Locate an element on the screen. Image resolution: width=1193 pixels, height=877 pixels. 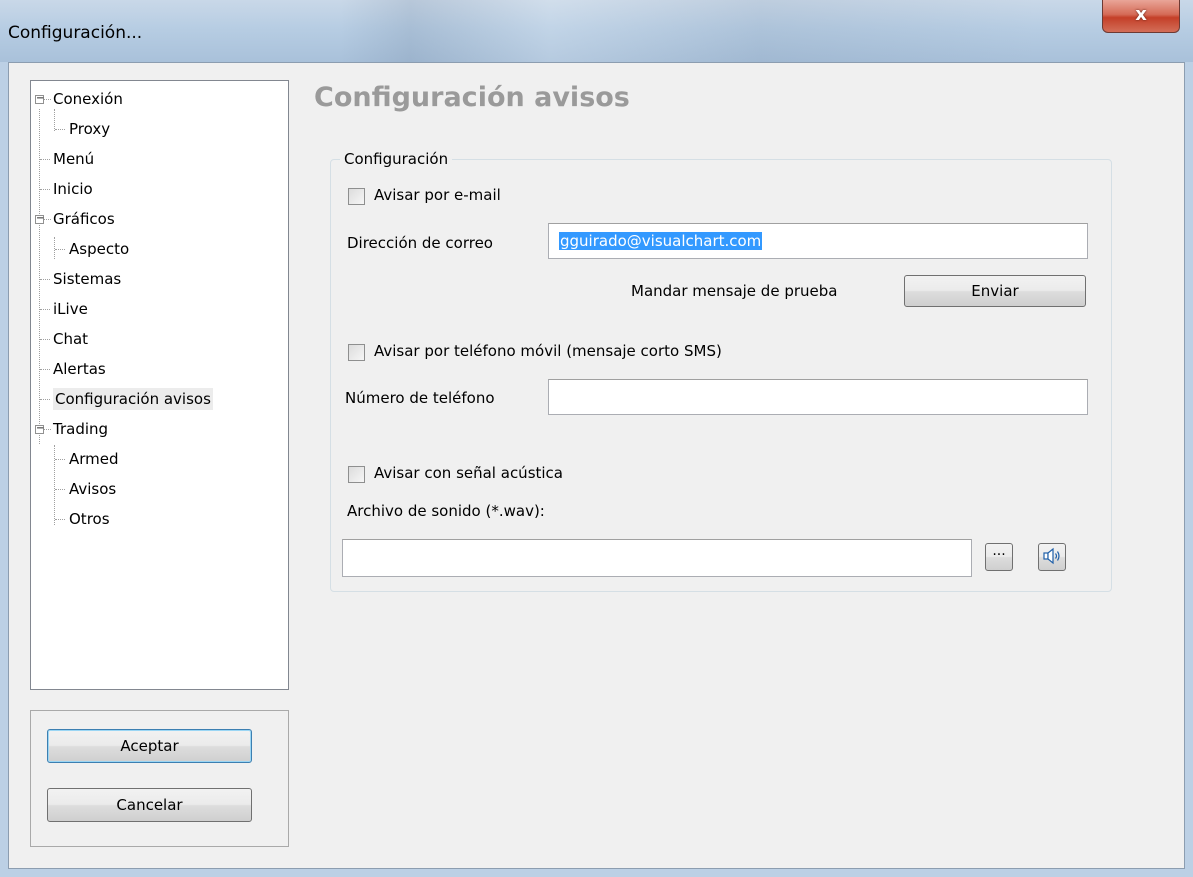
sound-alert-checkbox is located at coordinates (356, 474).